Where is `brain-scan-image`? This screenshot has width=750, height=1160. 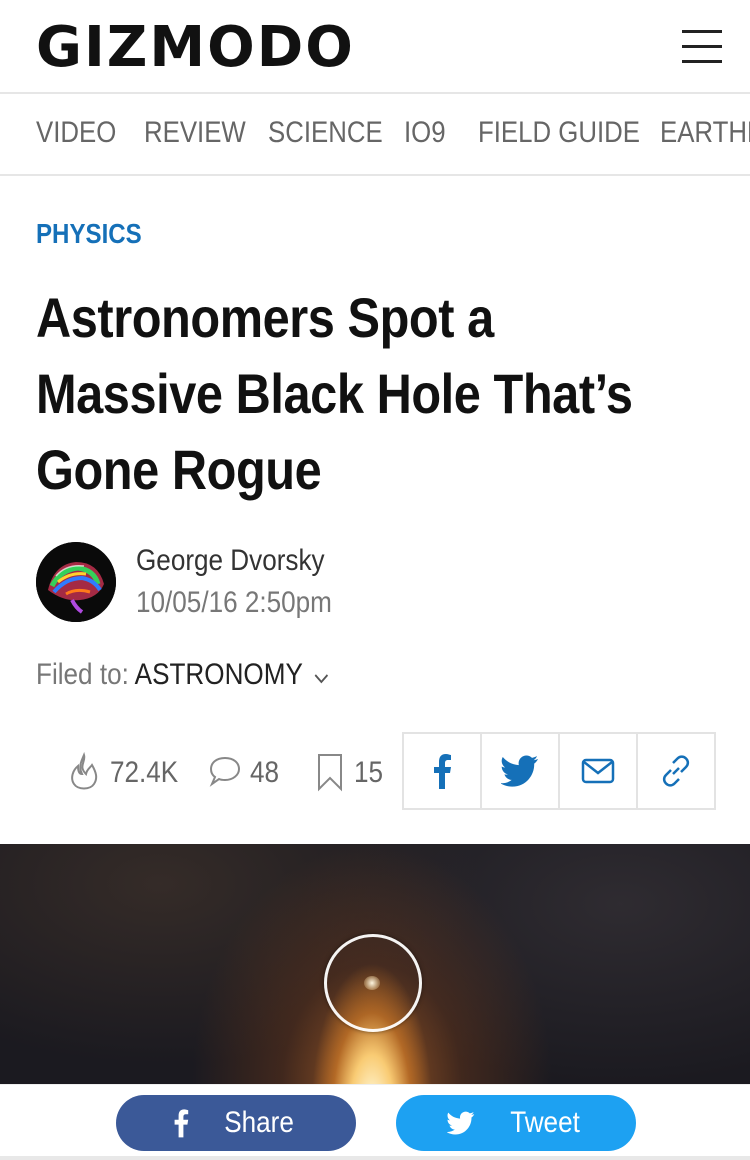
brain-scan-image is located at coordinates (76, 582).